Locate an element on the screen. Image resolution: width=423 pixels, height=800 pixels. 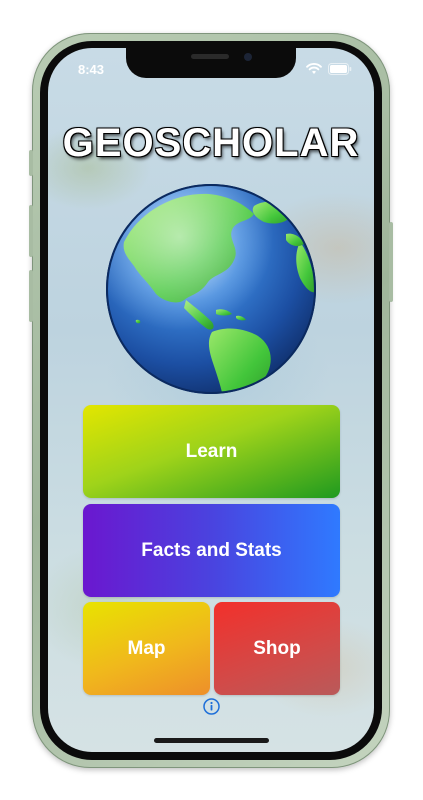
facts-and-stats-button: Facts and Stats is located at coordinates (211, 550).